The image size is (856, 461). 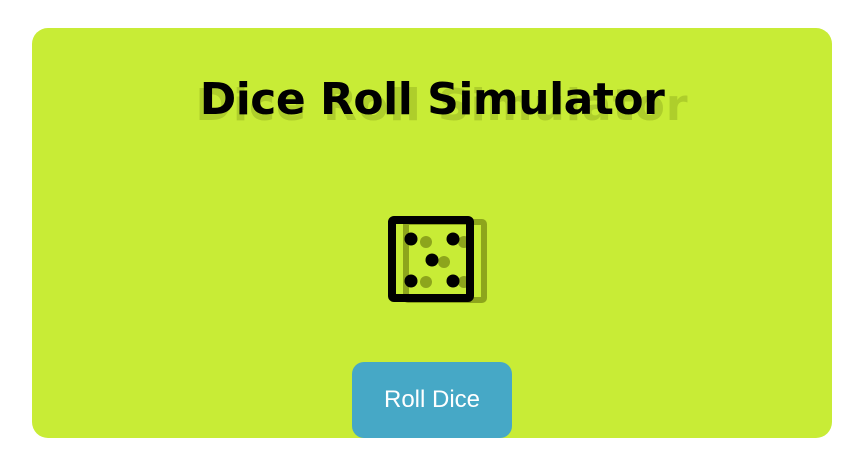 I want to click on title-shadow: Dice Roll Simulator, so click(x=442, y=105).